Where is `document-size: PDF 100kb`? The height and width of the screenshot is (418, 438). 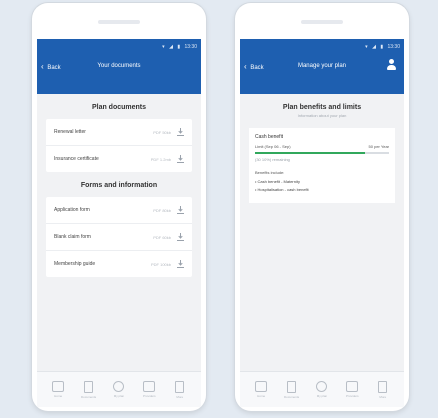 document-size: PDF 100kb is located at coordinates (160, 264).